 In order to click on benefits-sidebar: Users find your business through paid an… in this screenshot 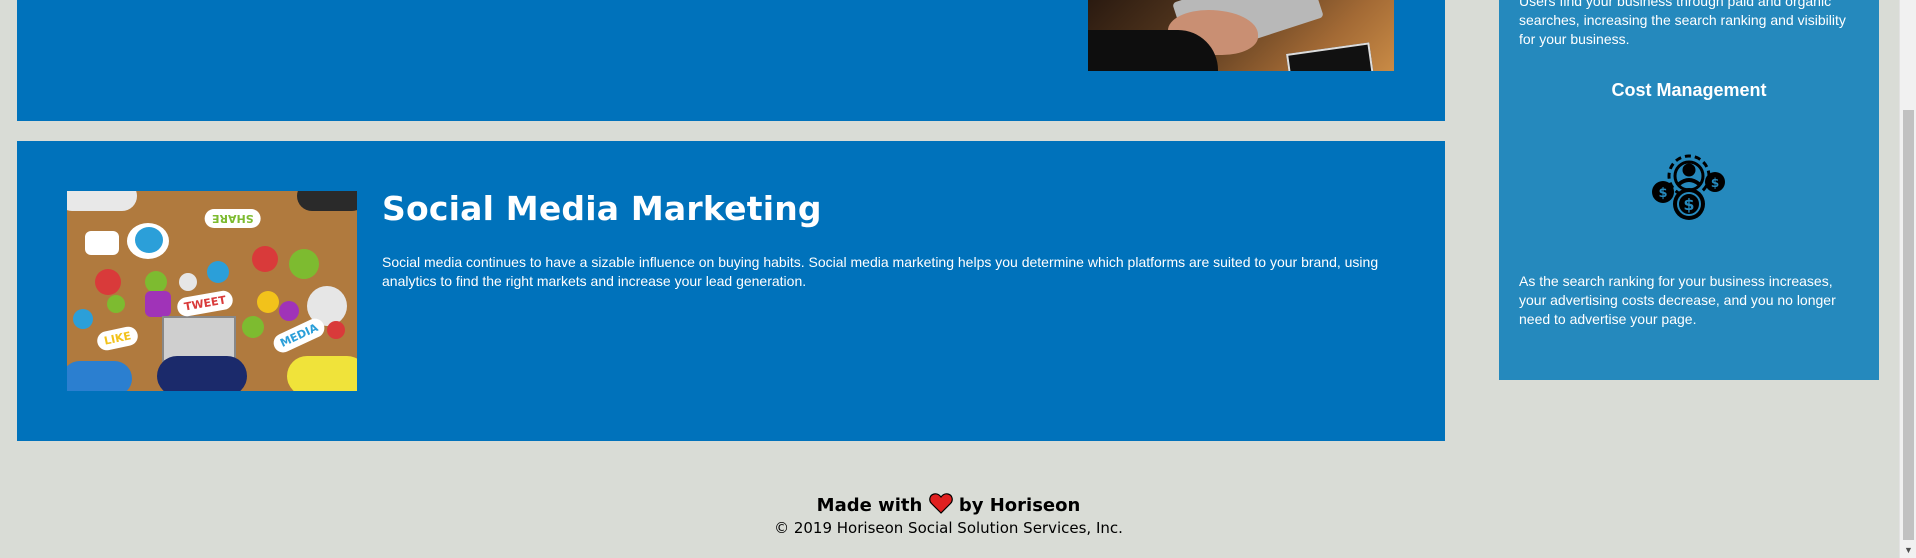, I will do `click(1689, 190)`.